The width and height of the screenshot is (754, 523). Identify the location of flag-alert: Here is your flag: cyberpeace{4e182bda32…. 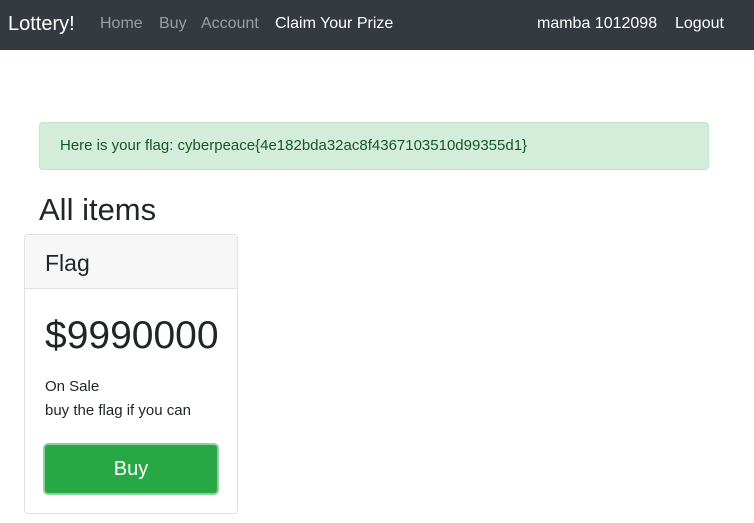
(374, 146).